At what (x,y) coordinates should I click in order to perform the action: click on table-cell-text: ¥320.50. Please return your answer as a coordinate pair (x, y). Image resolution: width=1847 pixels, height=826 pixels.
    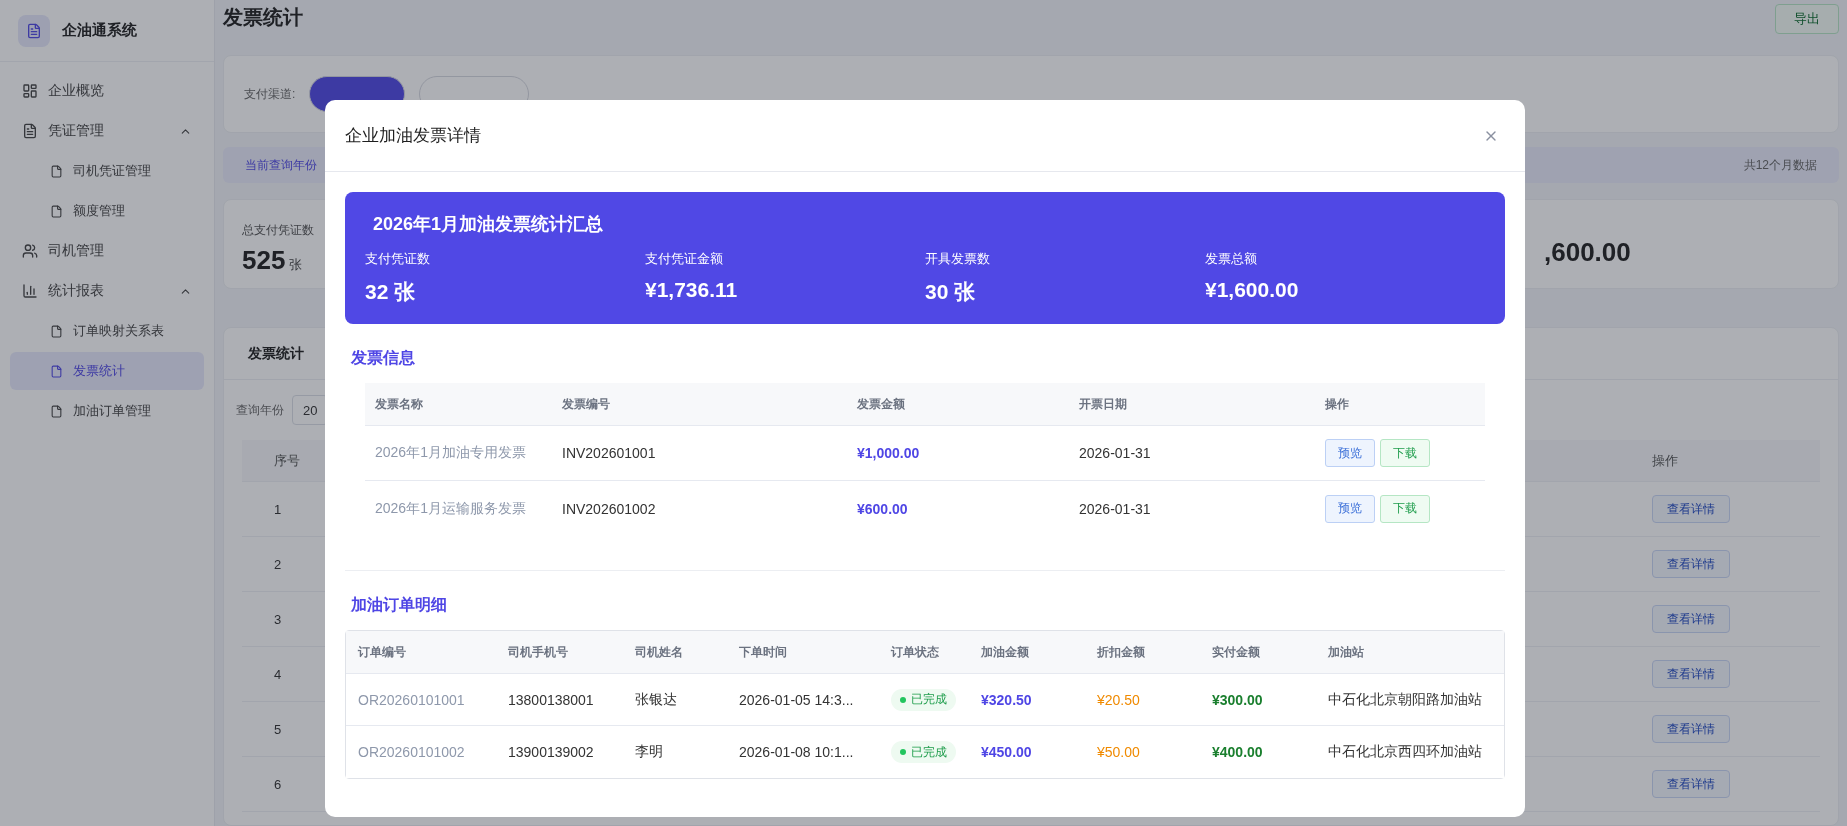
    Looking at the image, I should click on (1007, 699).